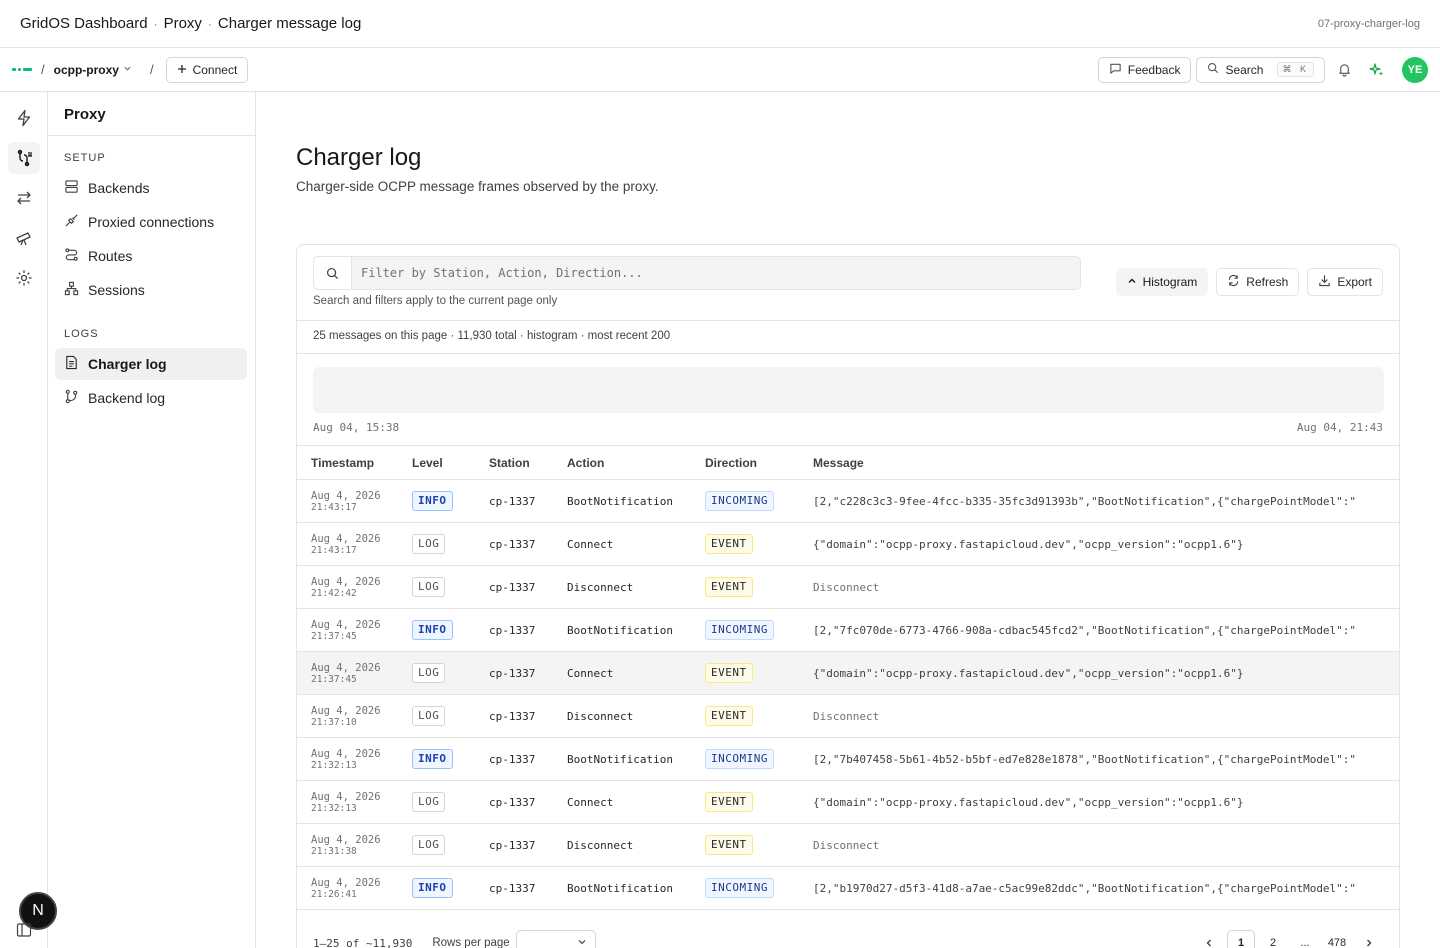  Describe the element at coordinates (28, 520) in the screenshot. I see `icon-rail: N` at that location.